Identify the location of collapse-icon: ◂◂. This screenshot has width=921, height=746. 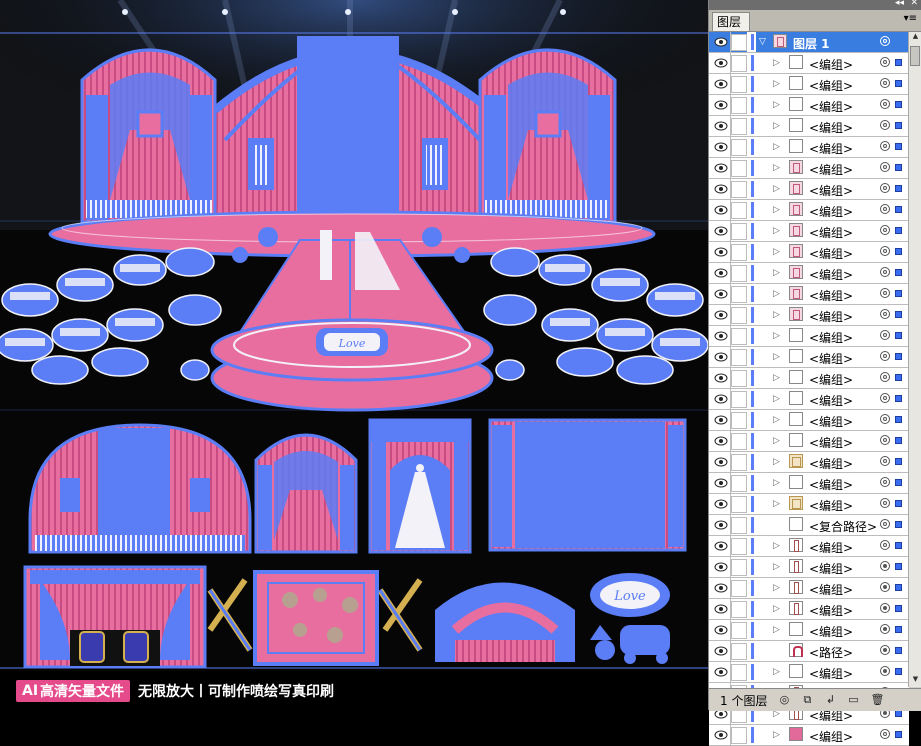
(899, 4).